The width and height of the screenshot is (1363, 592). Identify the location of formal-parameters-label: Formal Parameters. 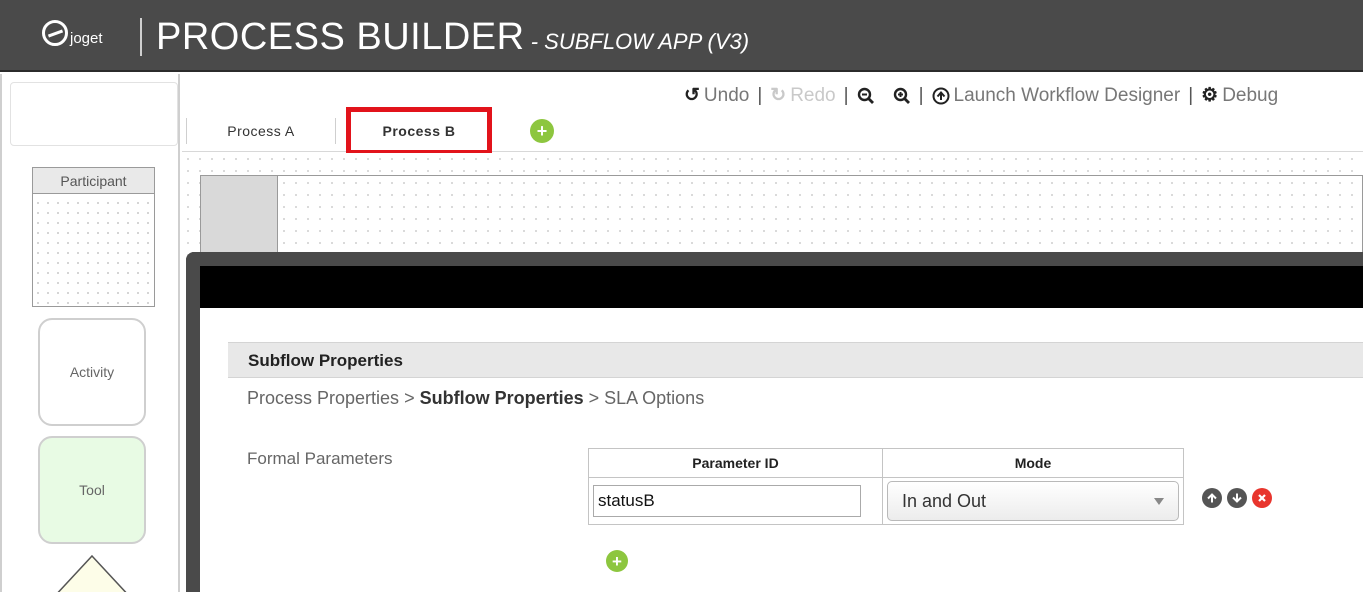
(320, 458).